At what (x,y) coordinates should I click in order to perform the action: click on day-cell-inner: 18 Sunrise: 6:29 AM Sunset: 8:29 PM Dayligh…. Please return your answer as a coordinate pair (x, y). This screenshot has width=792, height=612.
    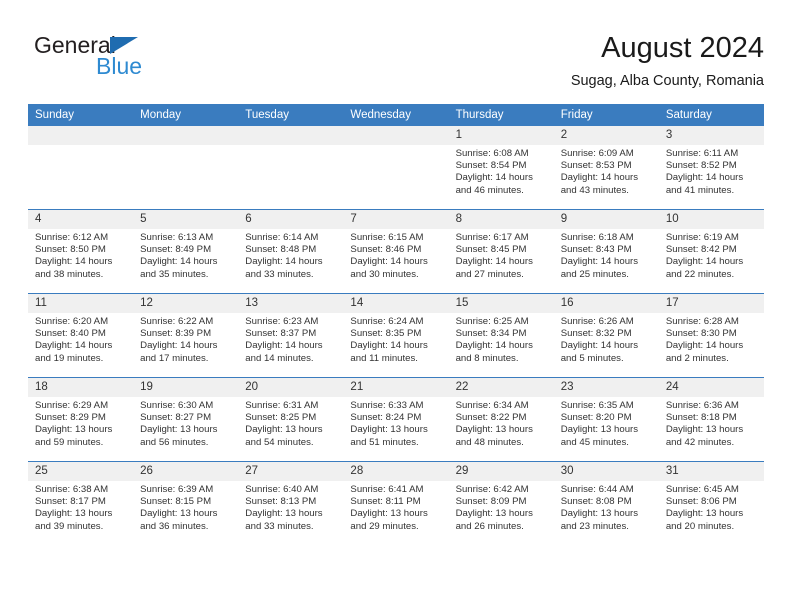
    Looking at the image, I should click on (81, 419).